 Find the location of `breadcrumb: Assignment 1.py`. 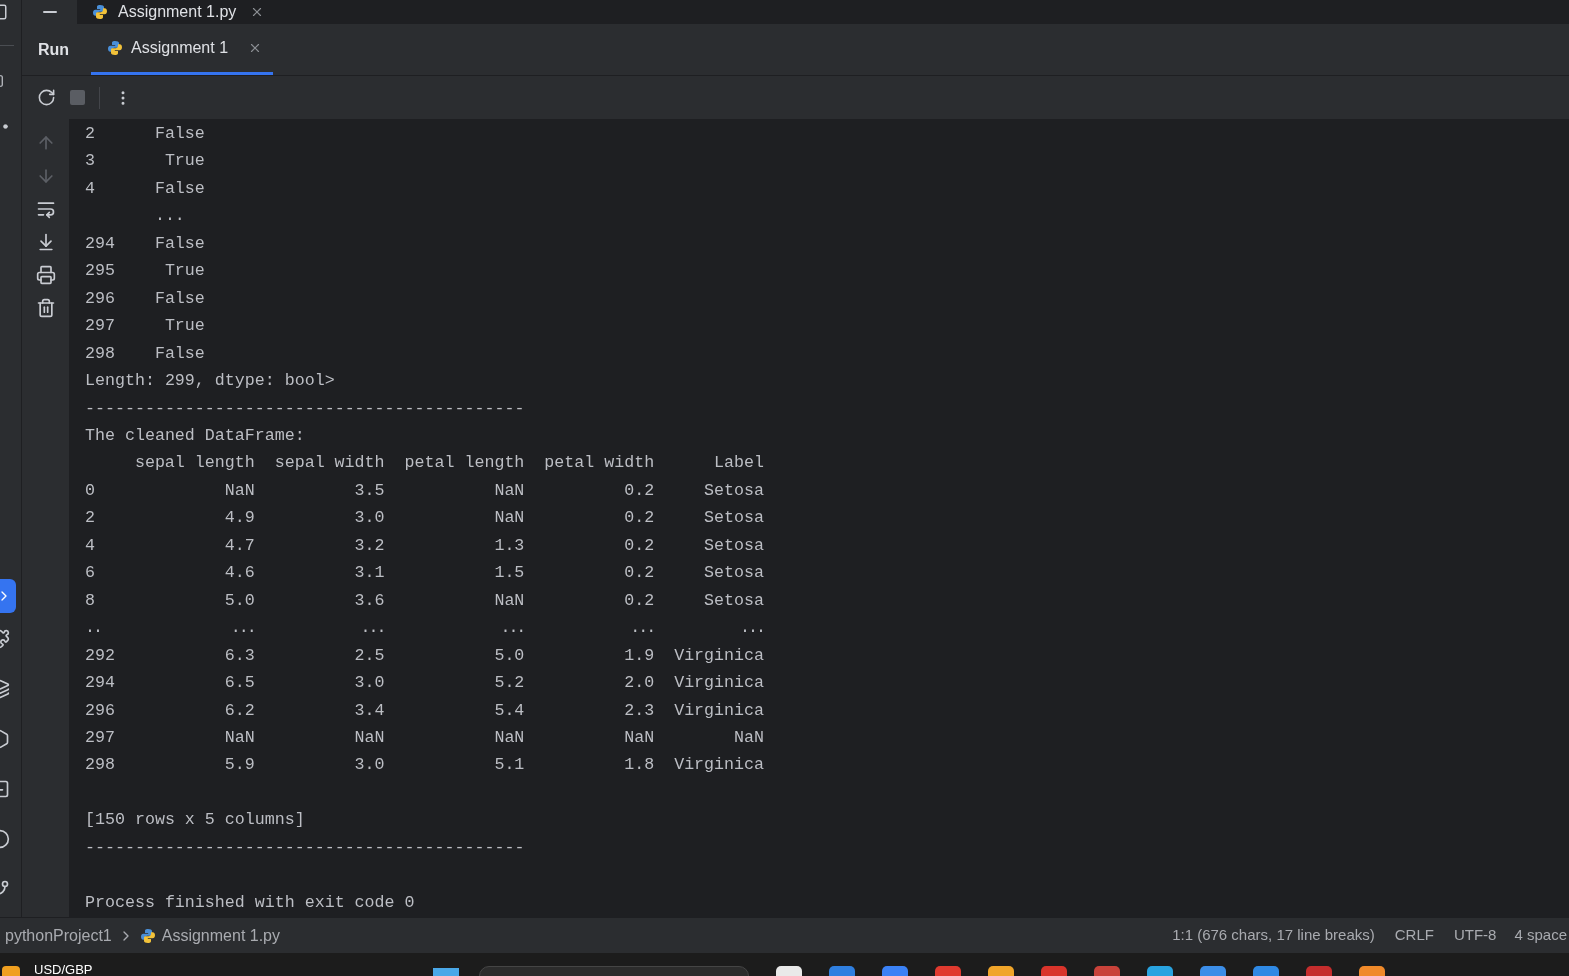

breadcrumb: Assignment 1.py is located at coordinates (220, 935).